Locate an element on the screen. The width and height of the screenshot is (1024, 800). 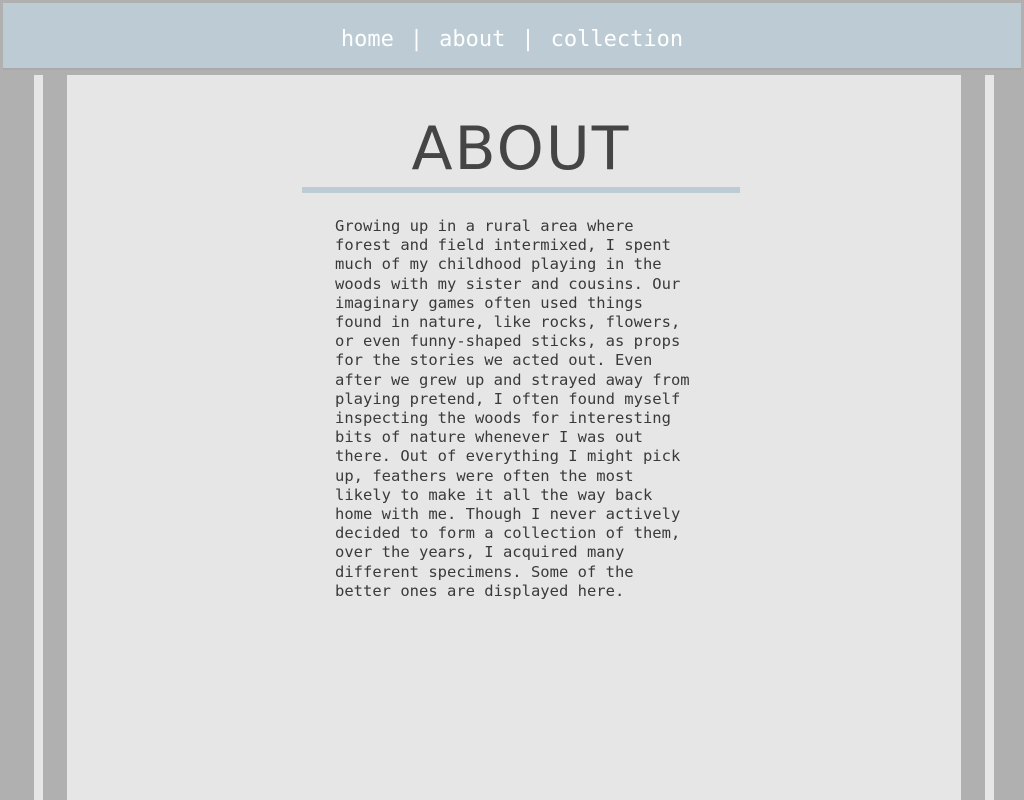
nav-link-about: about is located at coordinates (472, 39).